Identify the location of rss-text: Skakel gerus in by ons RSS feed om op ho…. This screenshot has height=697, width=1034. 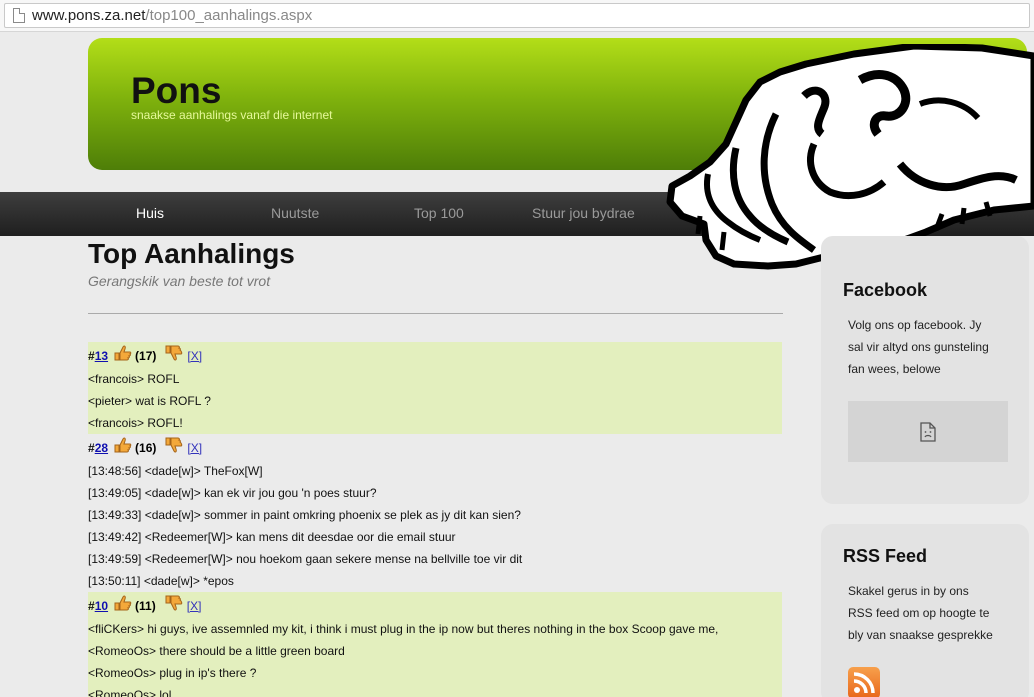
(933, 613).